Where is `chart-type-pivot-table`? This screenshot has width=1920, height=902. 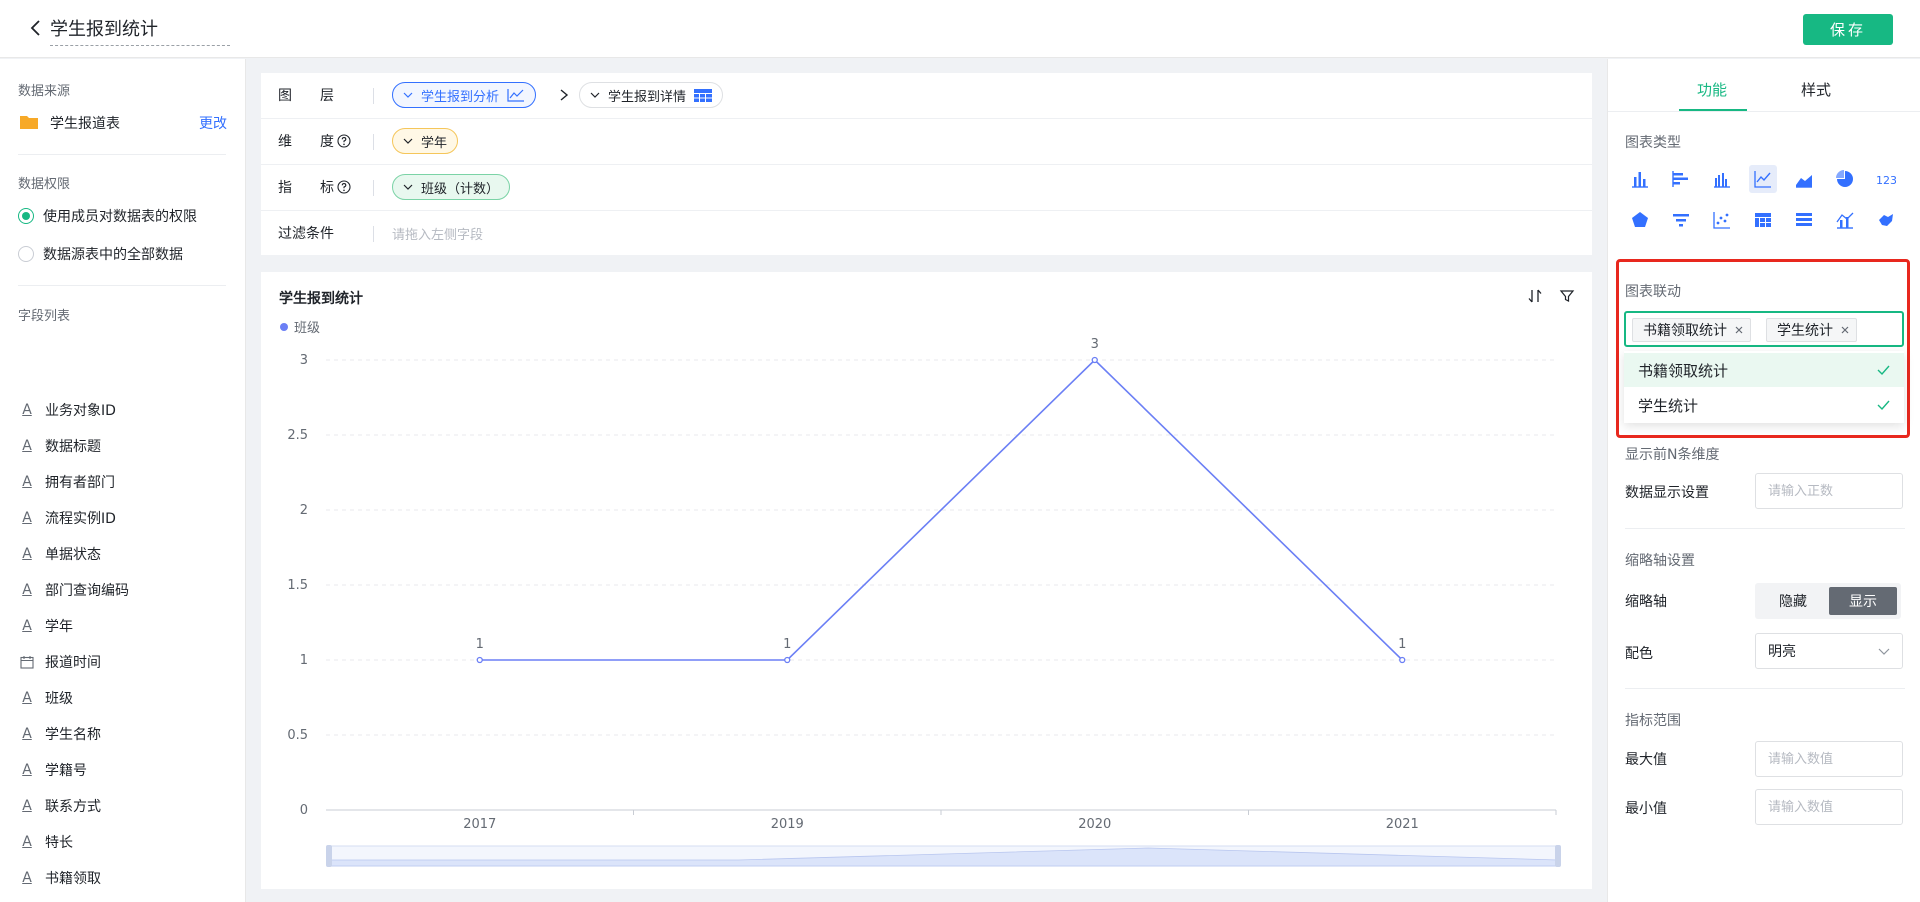
chart-type-pivot-table is located at coordinates (1763, 220).